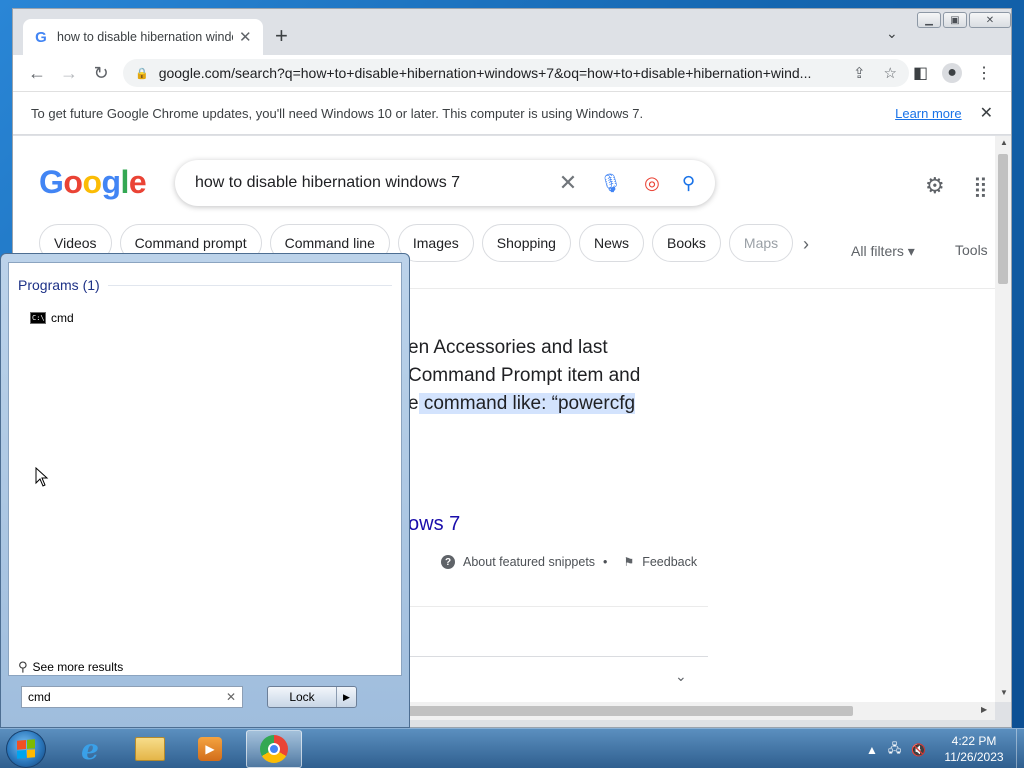 The width and height of the screenshot is (1024, 768). I want to click on toolbar-right-actions: ◧ ● ⋮, so click(952, 73).